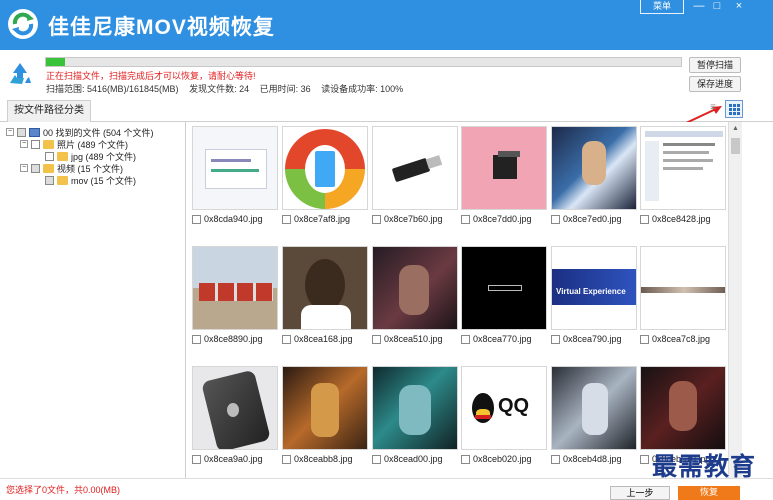 The width and height of the screenshot is (773, 500). Describe the element at coordinates (715, 65) in the screenshot. I see `pause-scan-button: 暂停扫描` at that location.